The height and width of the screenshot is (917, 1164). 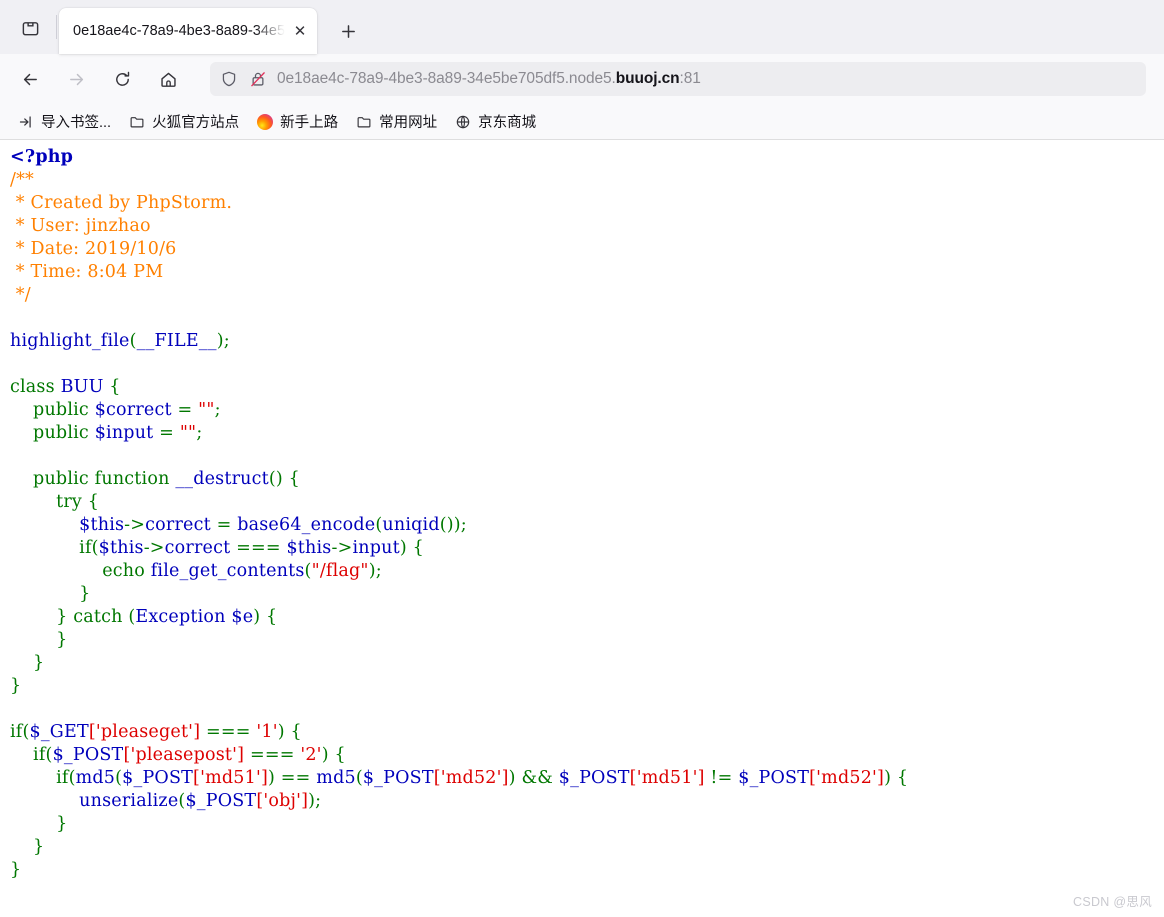 I want to click on bookmark-getting-started: 新手上路, so click(x=297, y=122).